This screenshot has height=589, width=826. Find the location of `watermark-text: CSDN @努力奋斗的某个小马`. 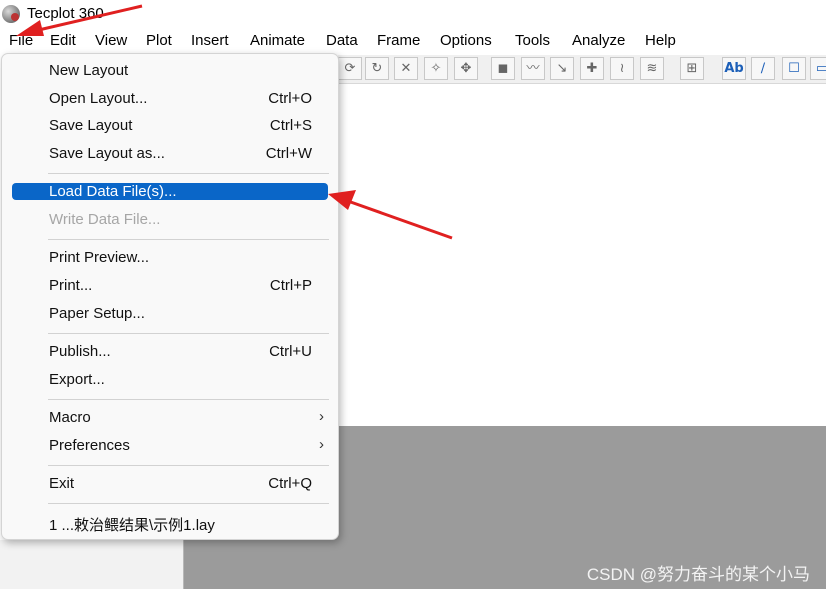

watermark-text: CSDN @努力奋斗的某个小马 is located at coordinates (698, 574).